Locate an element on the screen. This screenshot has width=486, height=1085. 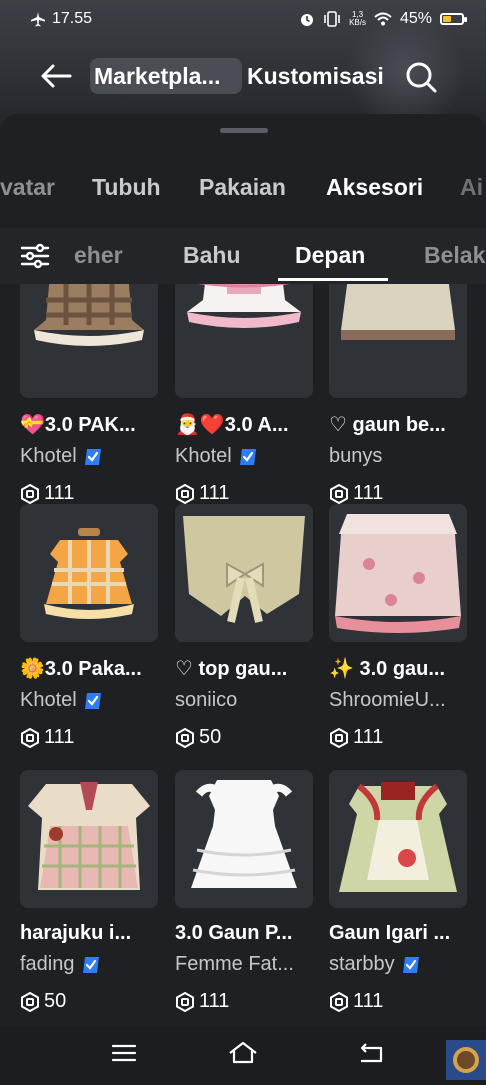
sheet-grabber is located at coordinates (244, 130).